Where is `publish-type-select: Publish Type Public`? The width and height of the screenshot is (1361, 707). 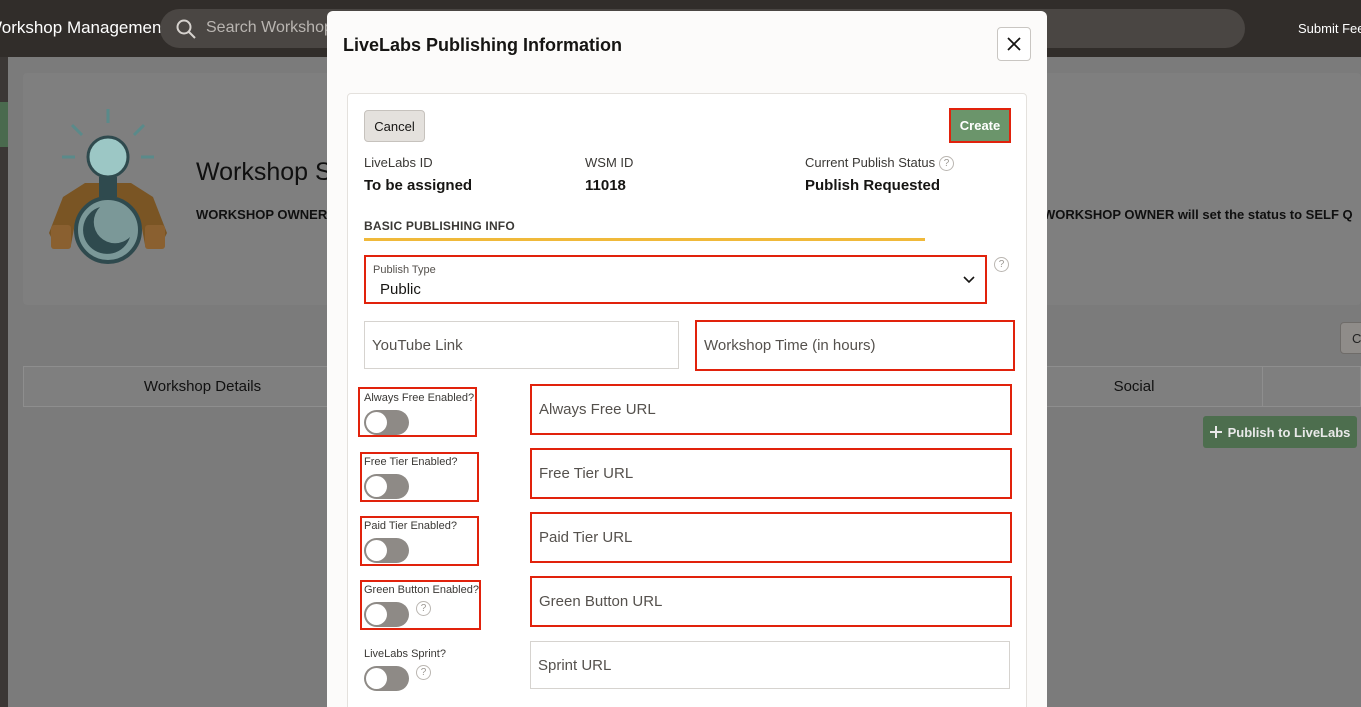 publish-type-select: Publish Type Public is located at coordinates (675, 279).